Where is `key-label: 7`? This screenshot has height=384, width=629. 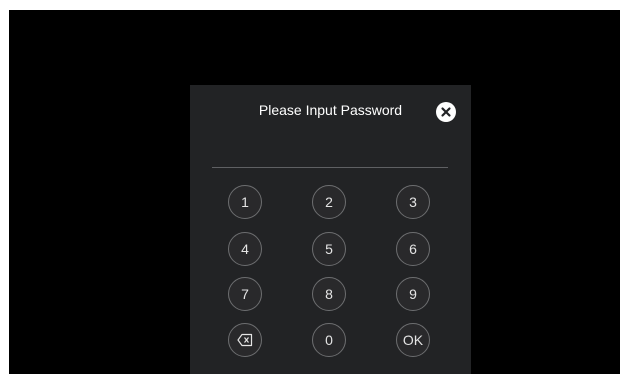 key-label: 7 is located at coordinates (245, 294).